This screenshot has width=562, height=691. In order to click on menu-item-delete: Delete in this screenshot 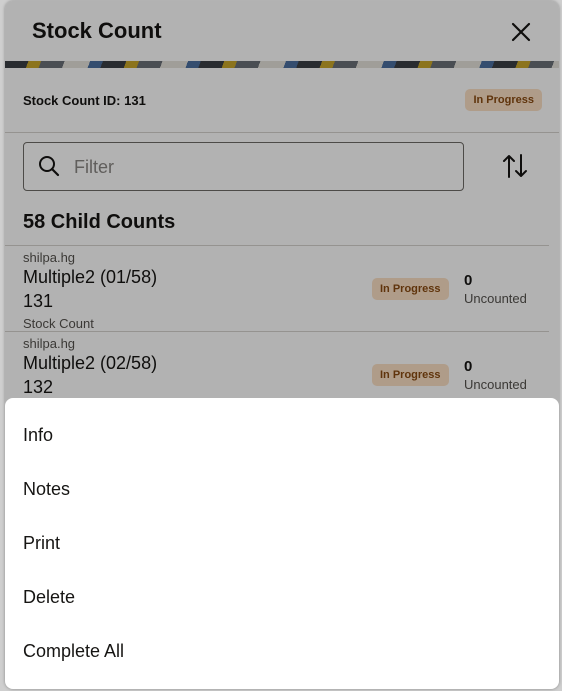, I will do `click(49, 597)`.